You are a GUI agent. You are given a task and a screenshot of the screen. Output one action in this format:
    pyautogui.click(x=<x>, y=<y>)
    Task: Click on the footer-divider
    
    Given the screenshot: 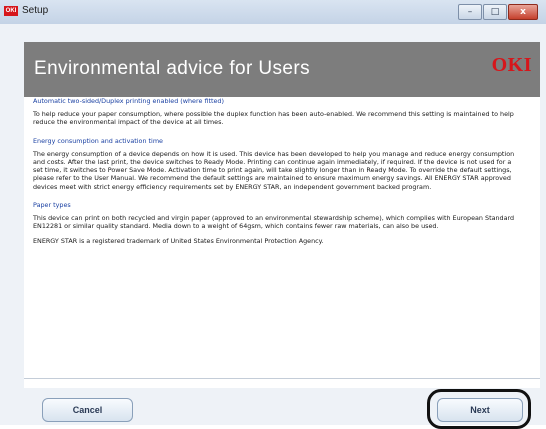 What is the action you would take?
    pyautogui.click(x=282, y=378)
    